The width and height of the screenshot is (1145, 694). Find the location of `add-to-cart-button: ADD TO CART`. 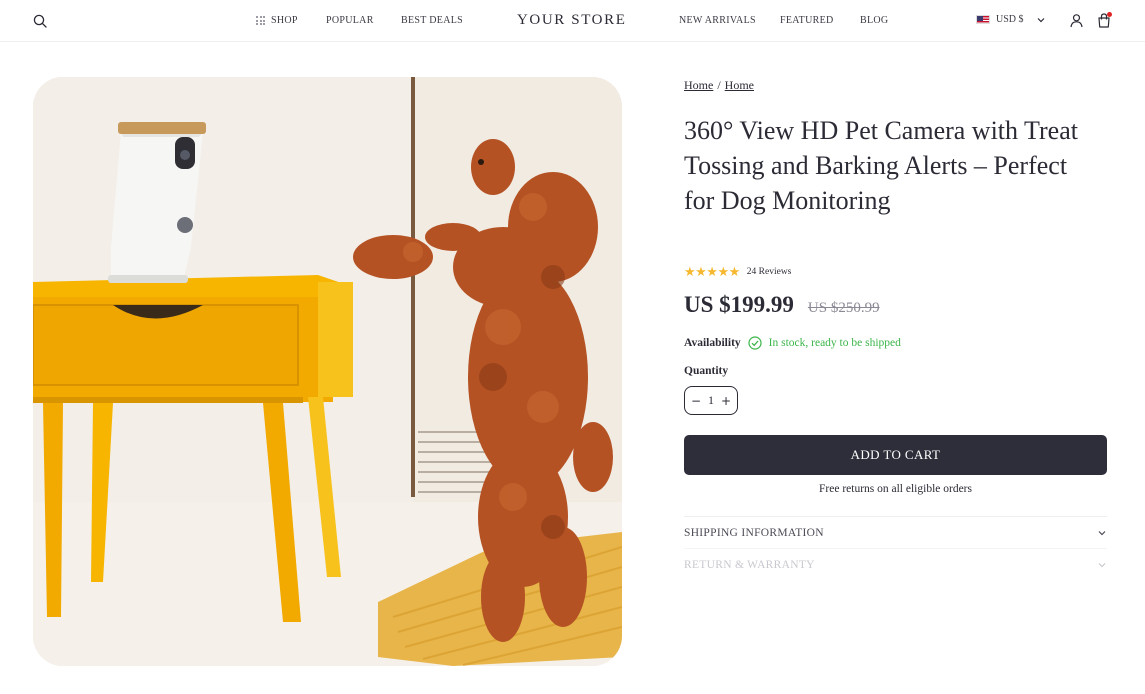

add-to-cart-button: ADD TO CART is located at coordinates (895, 455).